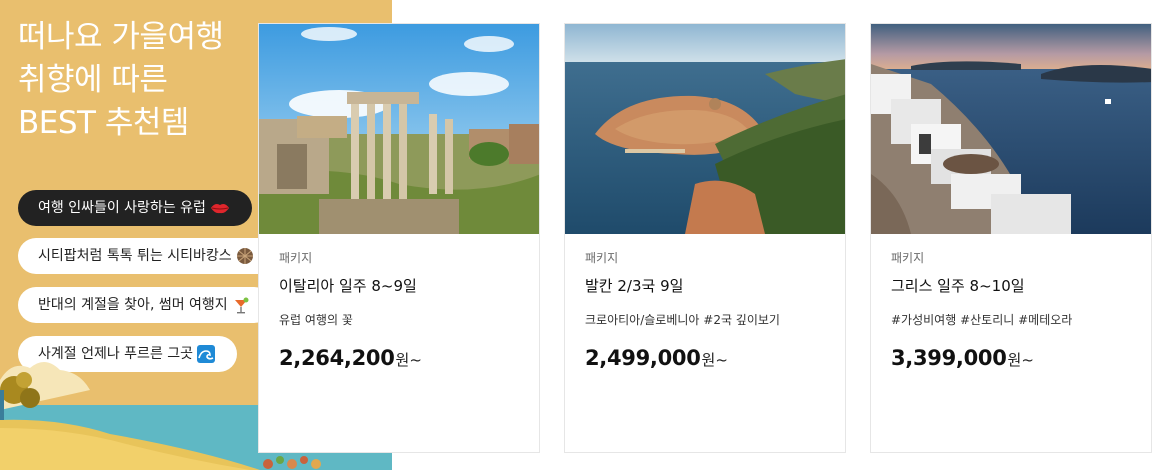  What do you see at coordinates (982, 320) in the screenshot?
I see `product-description: #가성비여행 #산토리니 #메테오라` at bounding box center [982, 320].